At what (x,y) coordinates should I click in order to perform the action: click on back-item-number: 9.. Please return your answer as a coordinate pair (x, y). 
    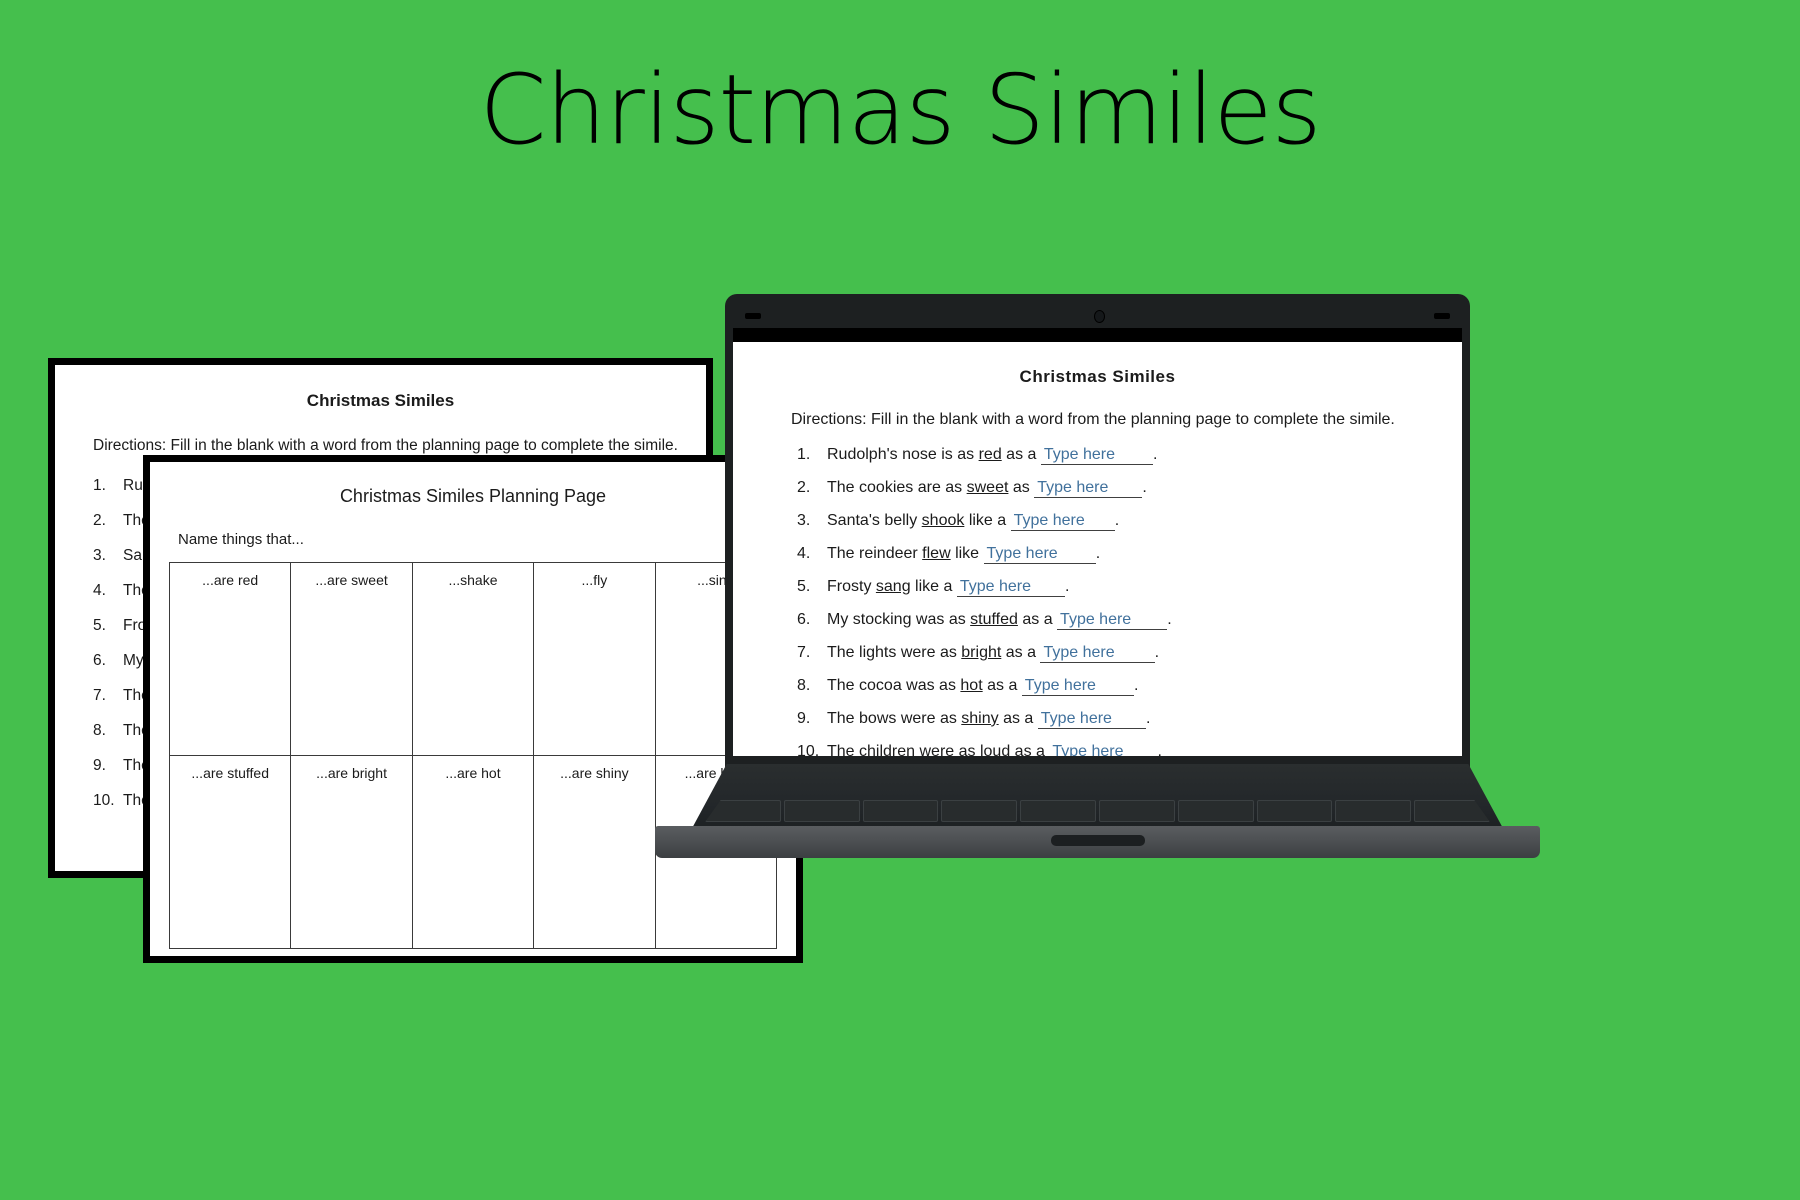
    Looking at the image, I should click on (99, 765).